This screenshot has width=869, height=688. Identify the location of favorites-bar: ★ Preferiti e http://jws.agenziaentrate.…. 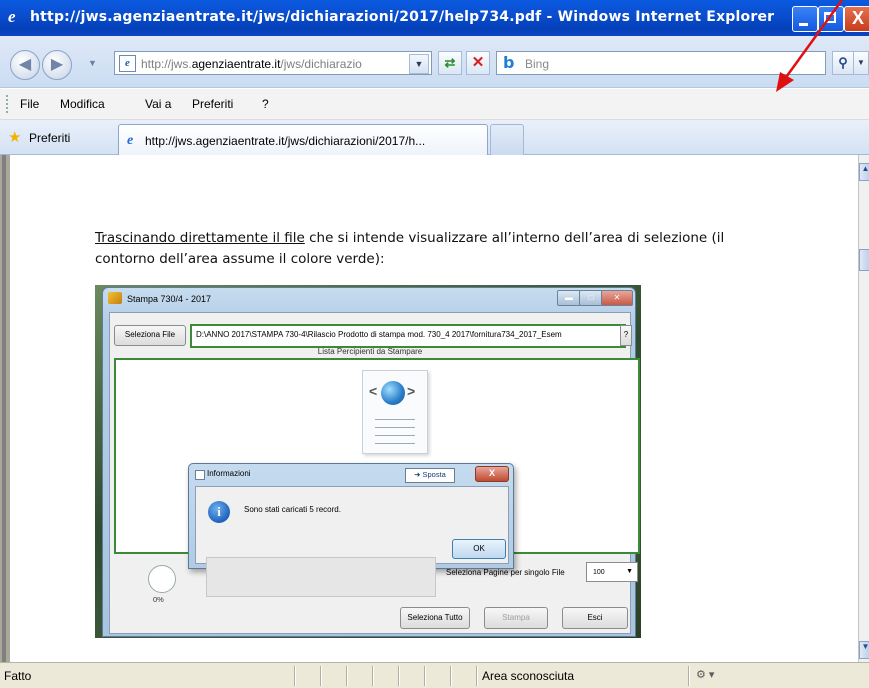
(434, 137).